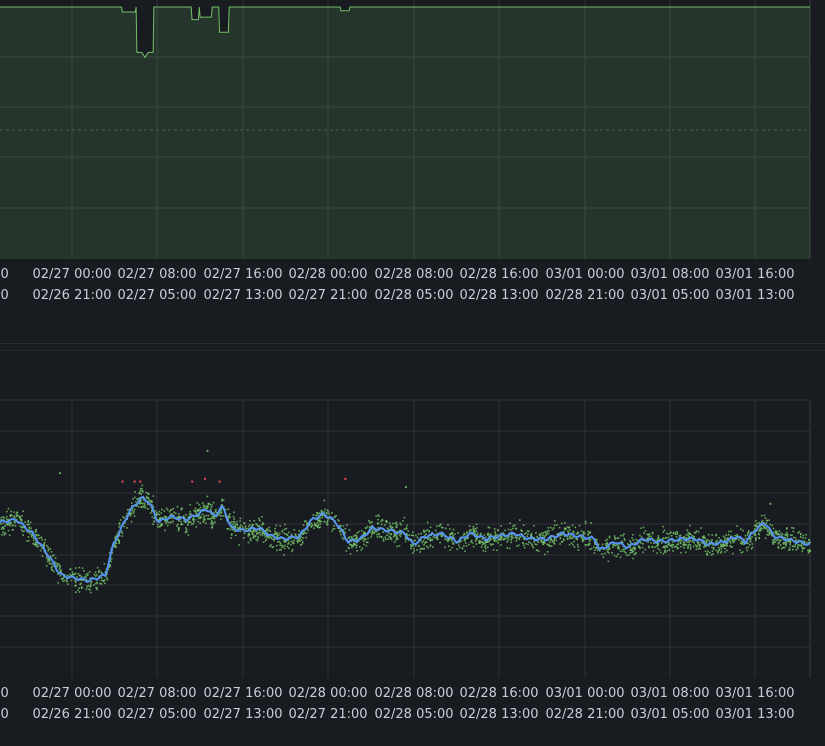 This screenshot has width=825, height=746. I want to click on x-tick-label: 02/28 00:00, so click(327, 274).